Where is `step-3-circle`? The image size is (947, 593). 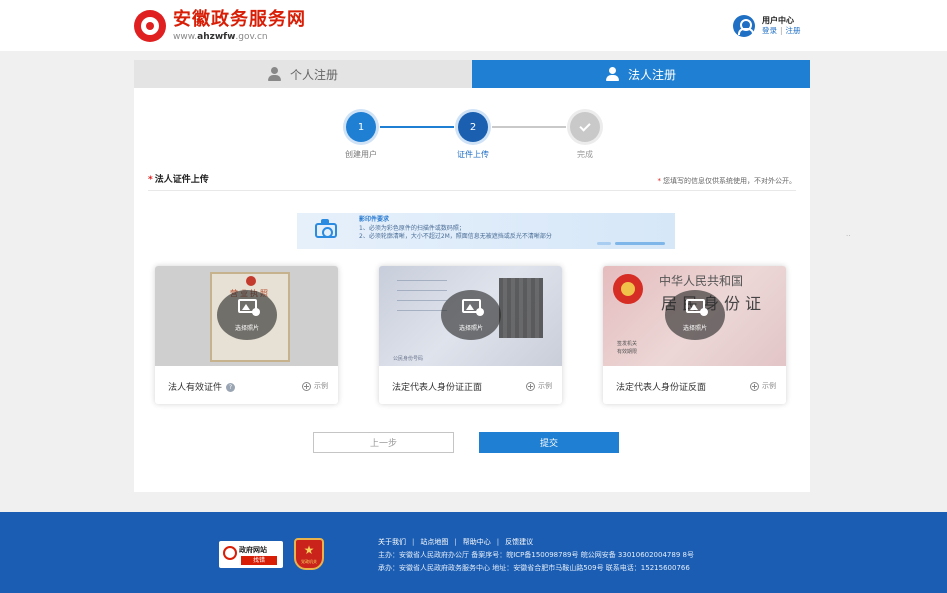
step-3-circle is located at coordinates (585, 127).